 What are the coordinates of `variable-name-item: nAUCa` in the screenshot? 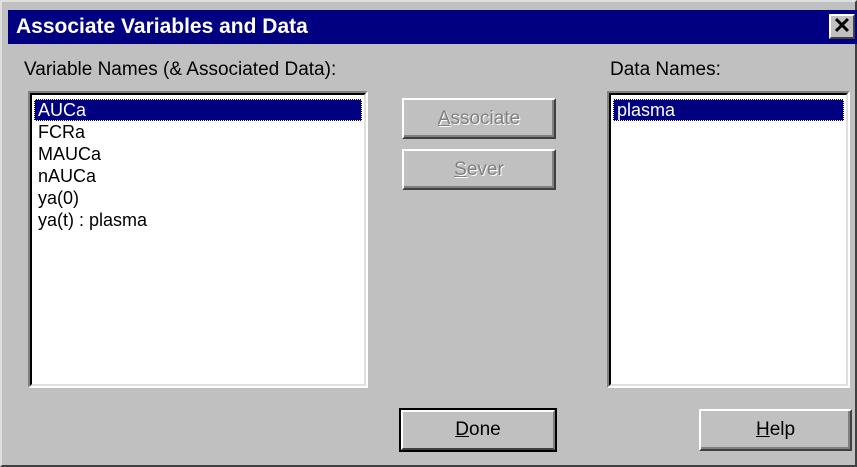 It's located at (198, 176).